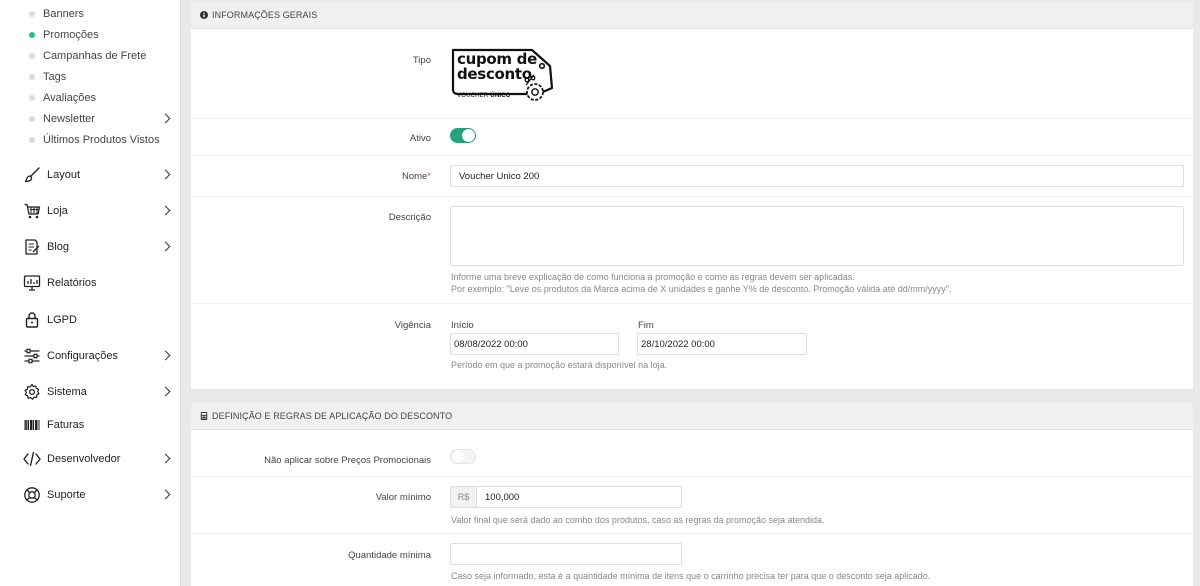  Describe the element at coordinates (421, 60) in the screenshot. I see `field-label: Tipo` at that location.